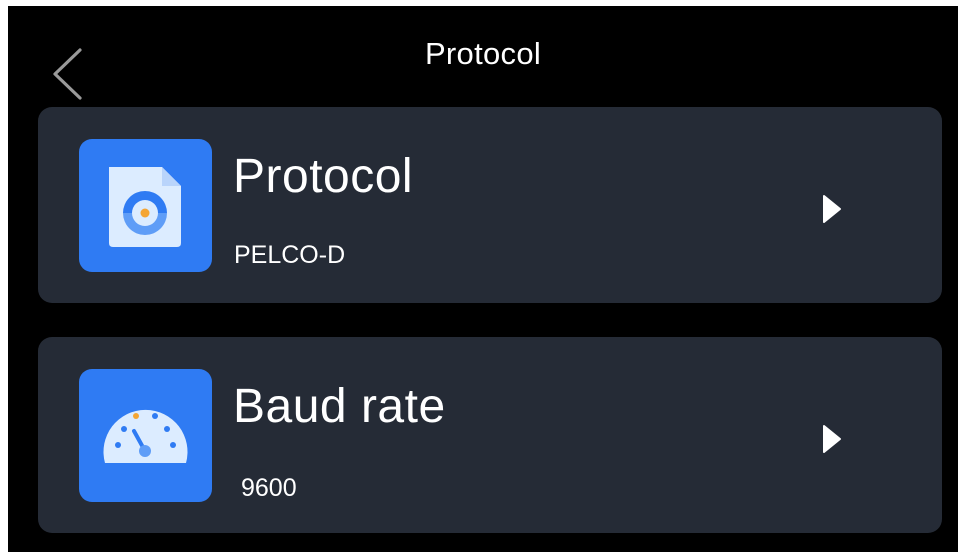  What do you see at coordinates (145, 205) in the screenshot?
I see `protocol-document-icon` at bounding box center [145, 205].